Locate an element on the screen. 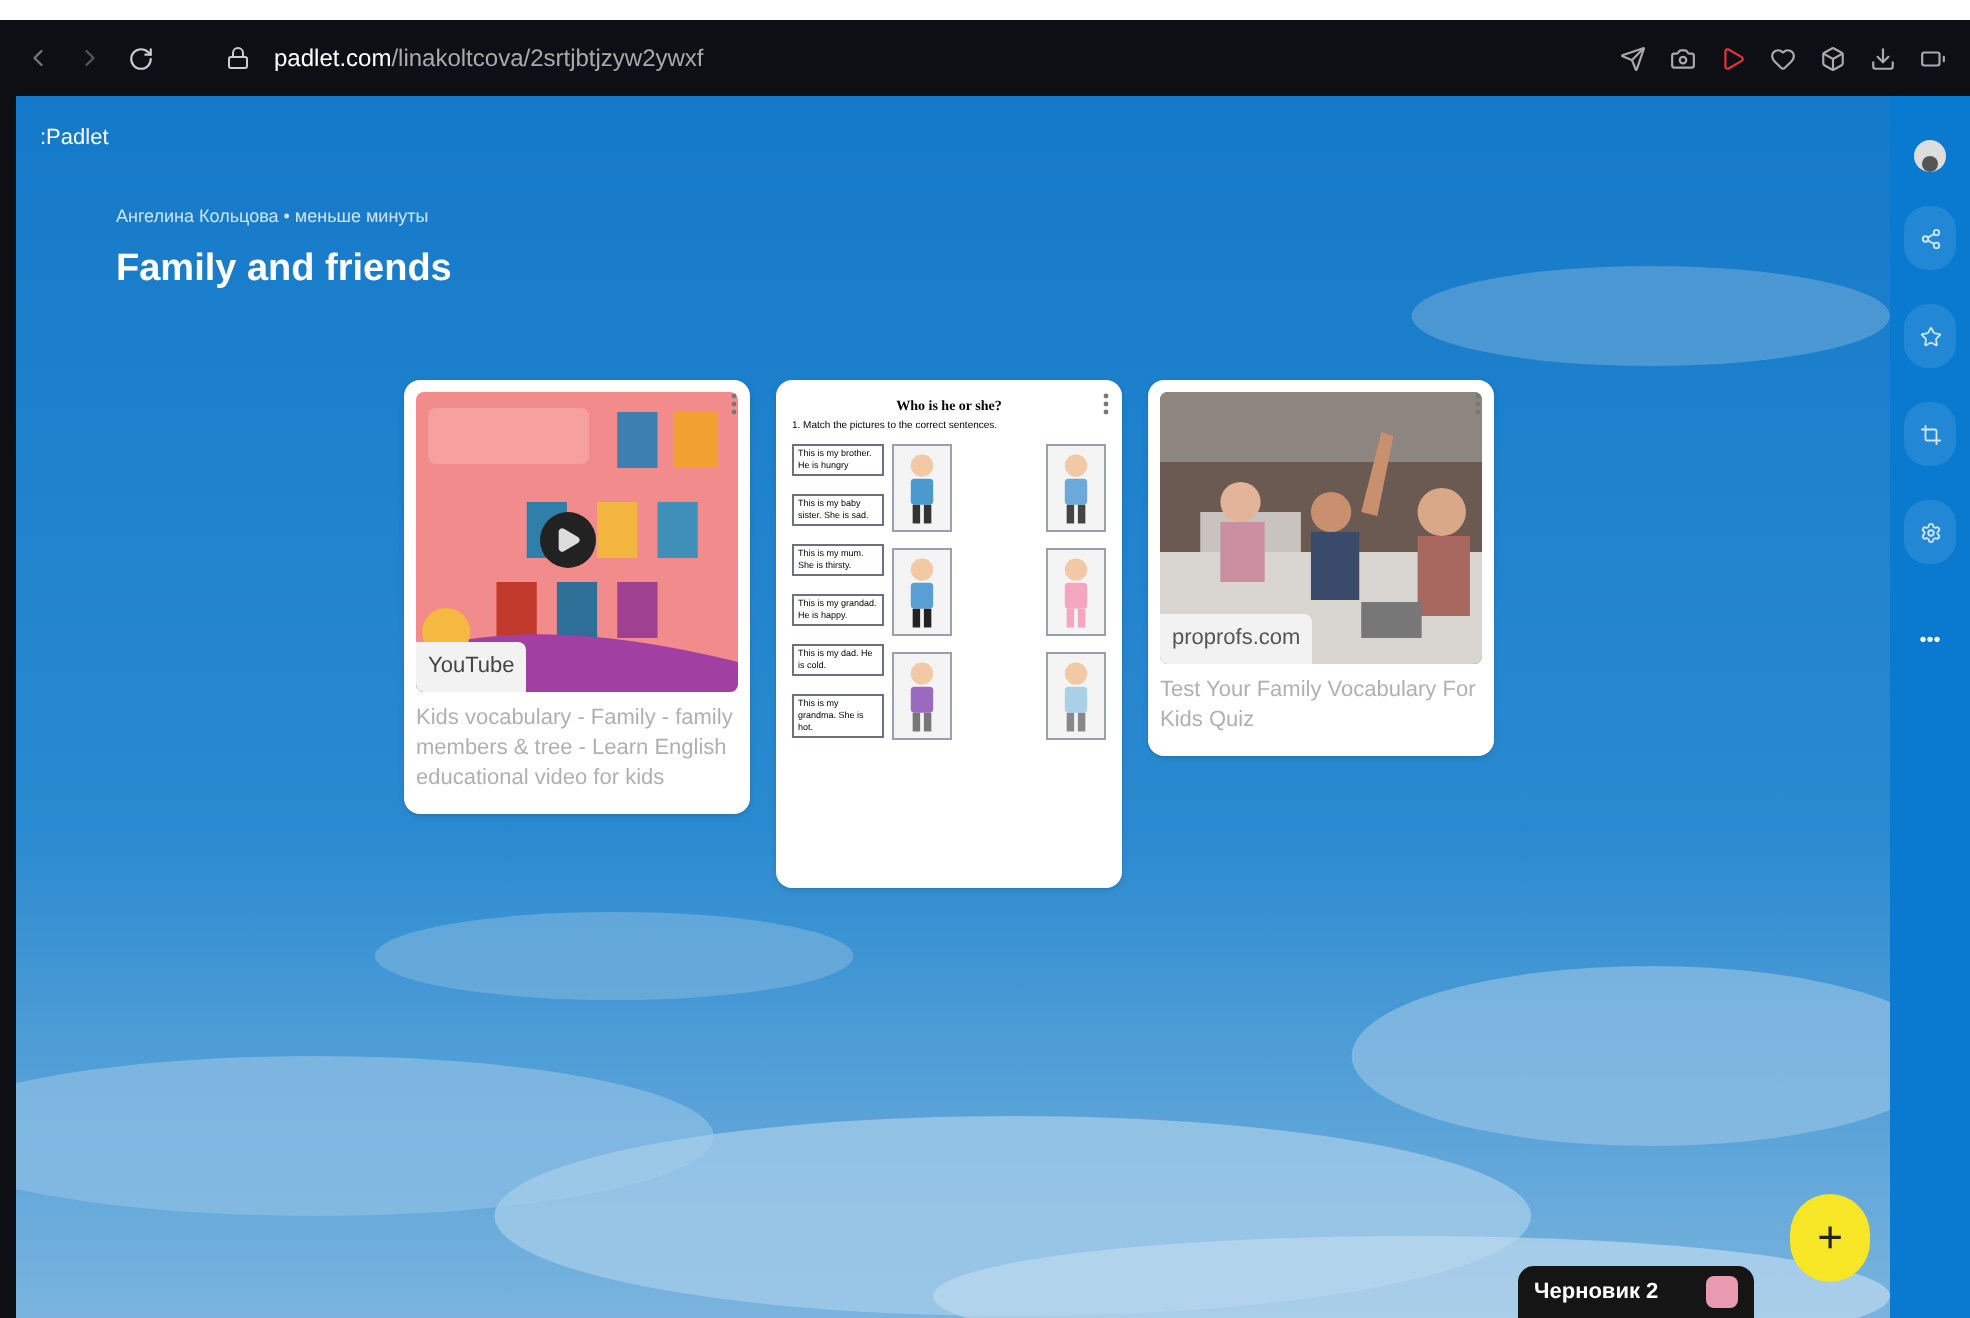 Image resolution: width=1970 pixels, height=1318 pixels. crop-icon is located at coordinates (1930, 434).